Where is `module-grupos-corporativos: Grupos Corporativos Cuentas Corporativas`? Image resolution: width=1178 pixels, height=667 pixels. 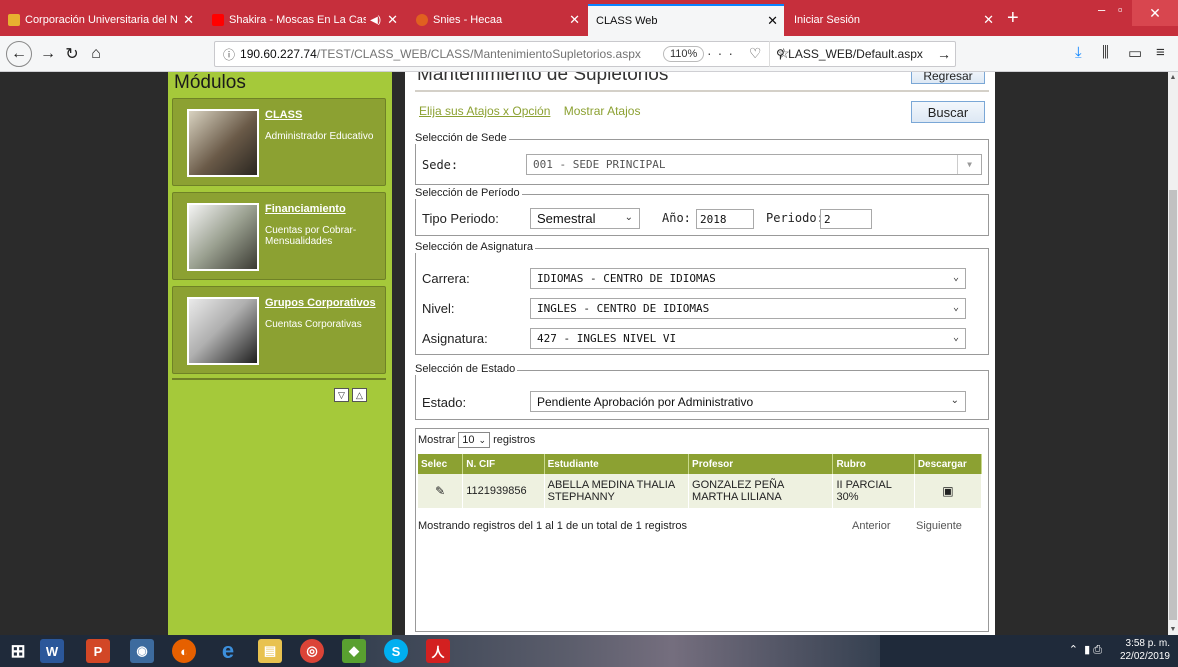
module-grupos-corporativos: Grupos Corporativos Cuentas Corporativas is located at coordinates (279, 330).